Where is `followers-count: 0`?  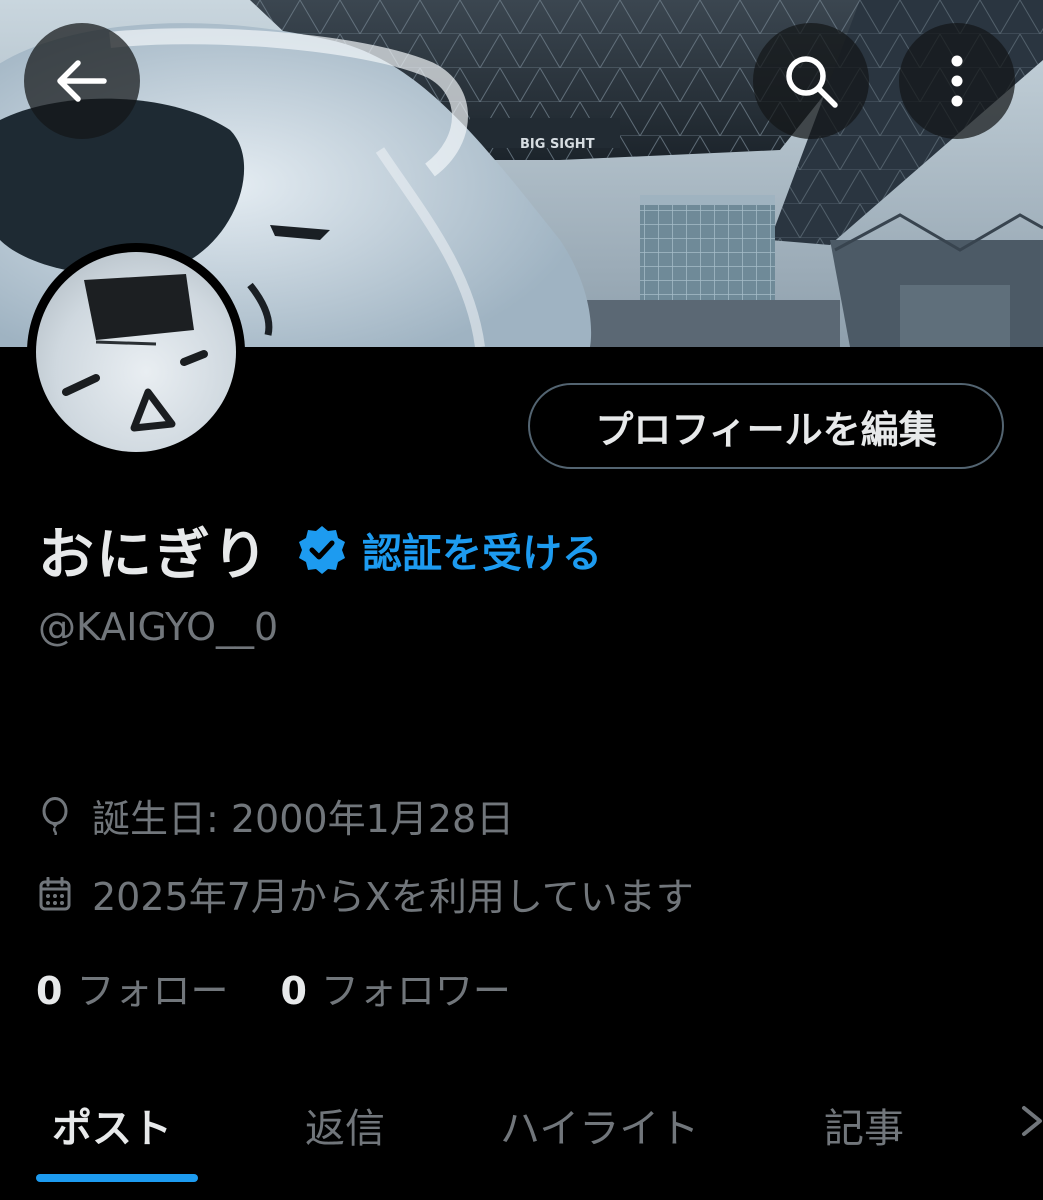 followers-count: 0 is located at coordinates (293, 991).